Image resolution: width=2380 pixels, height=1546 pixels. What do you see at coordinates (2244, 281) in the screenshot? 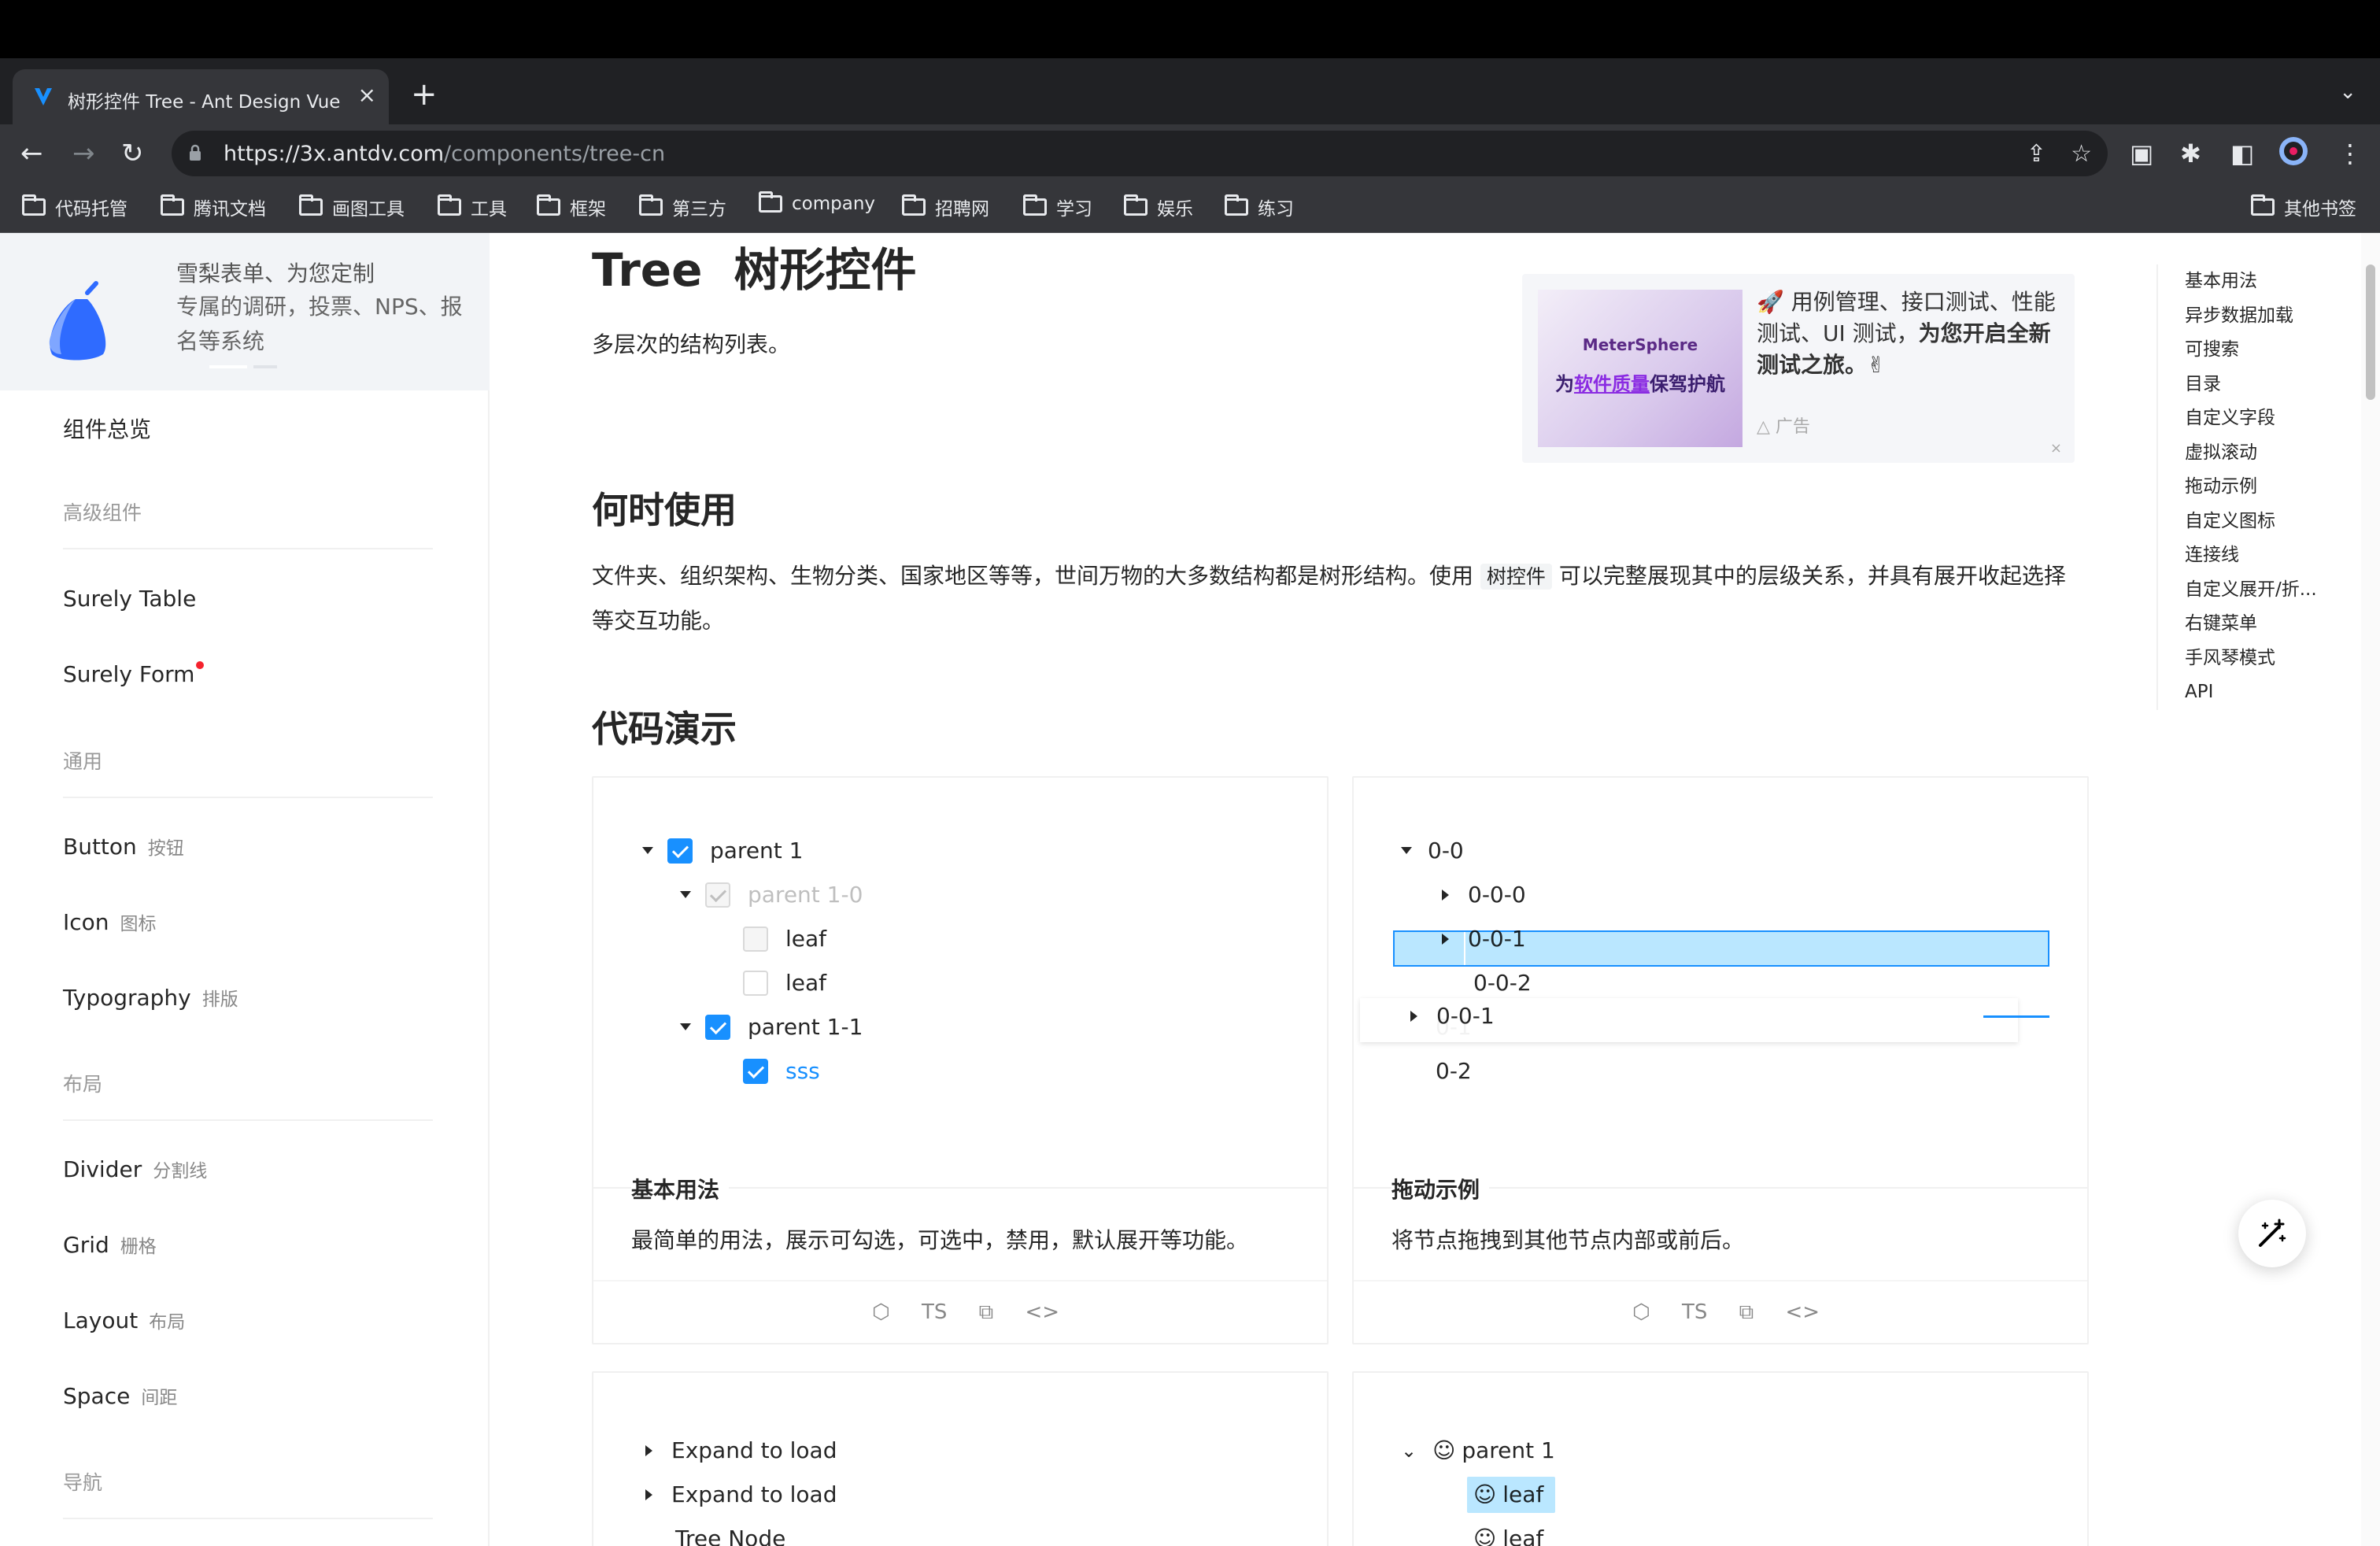
I see `toc-link: 基本用法` at bounding box center [2244, 281].